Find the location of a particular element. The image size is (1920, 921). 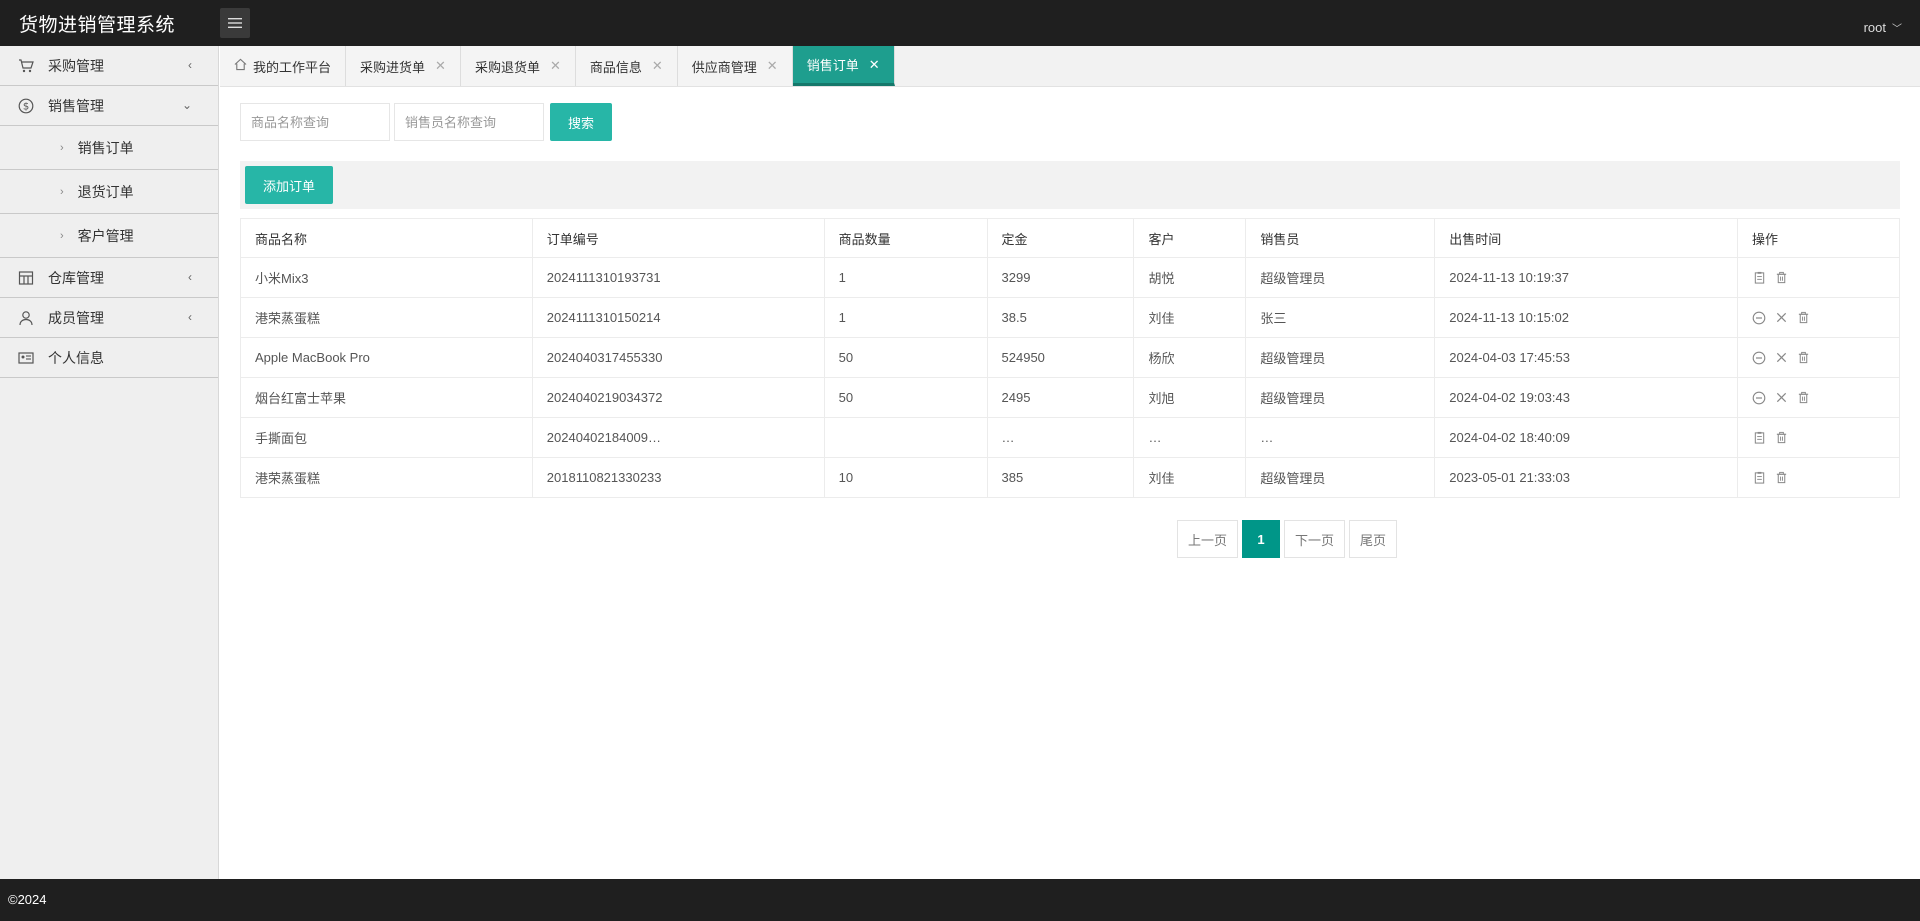

tab-purchase-return: 采购退货单 ✕ is located at coordinates (518, 66).